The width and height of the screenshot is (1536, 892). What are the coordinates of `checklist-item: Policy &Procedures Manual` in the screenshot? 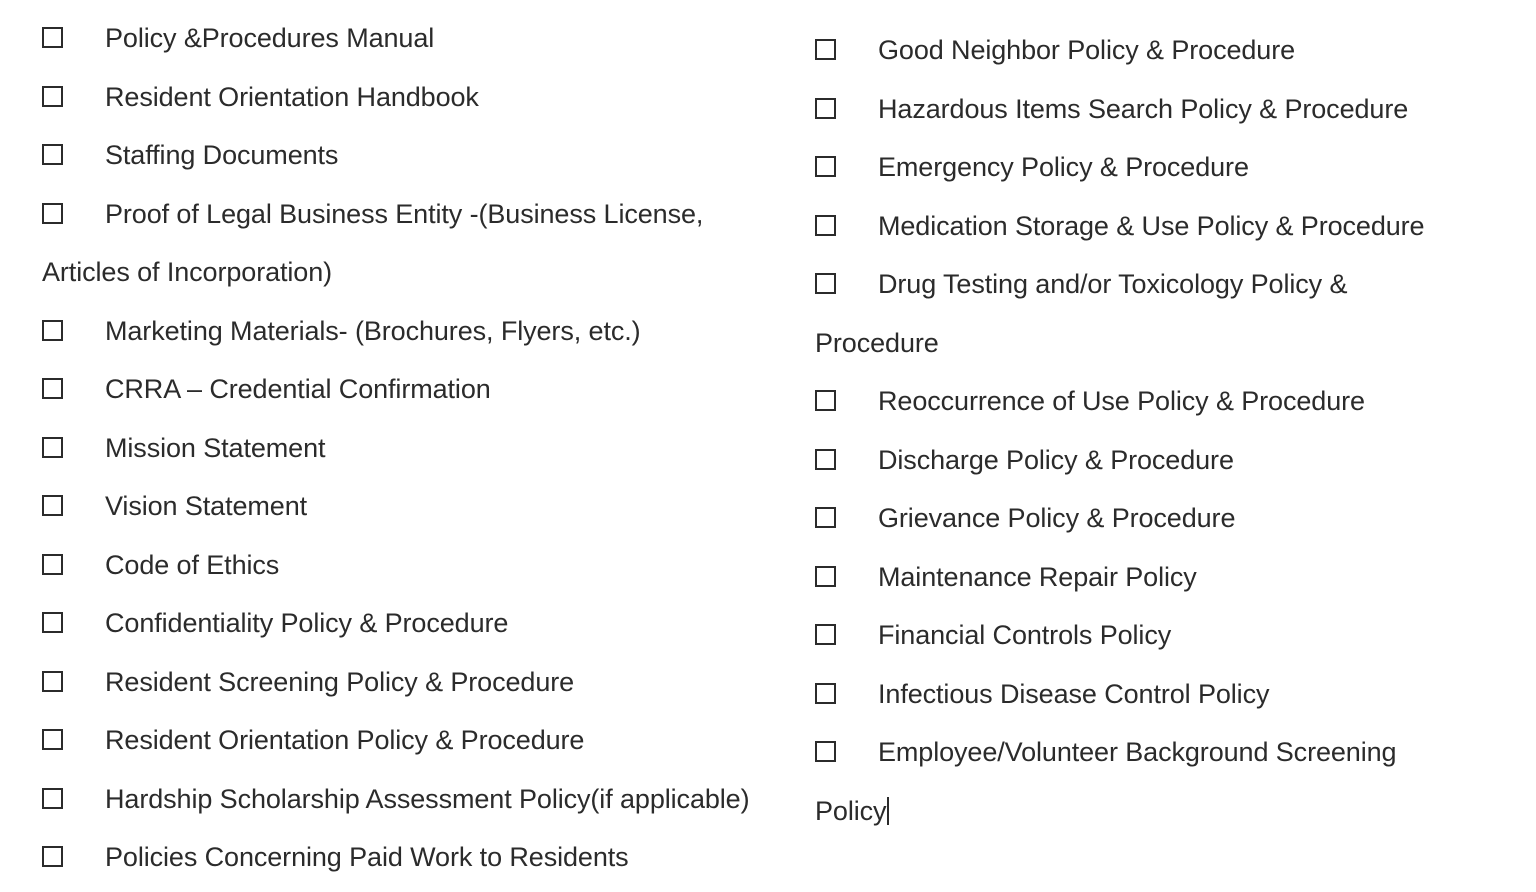 It's located at (416, 38).